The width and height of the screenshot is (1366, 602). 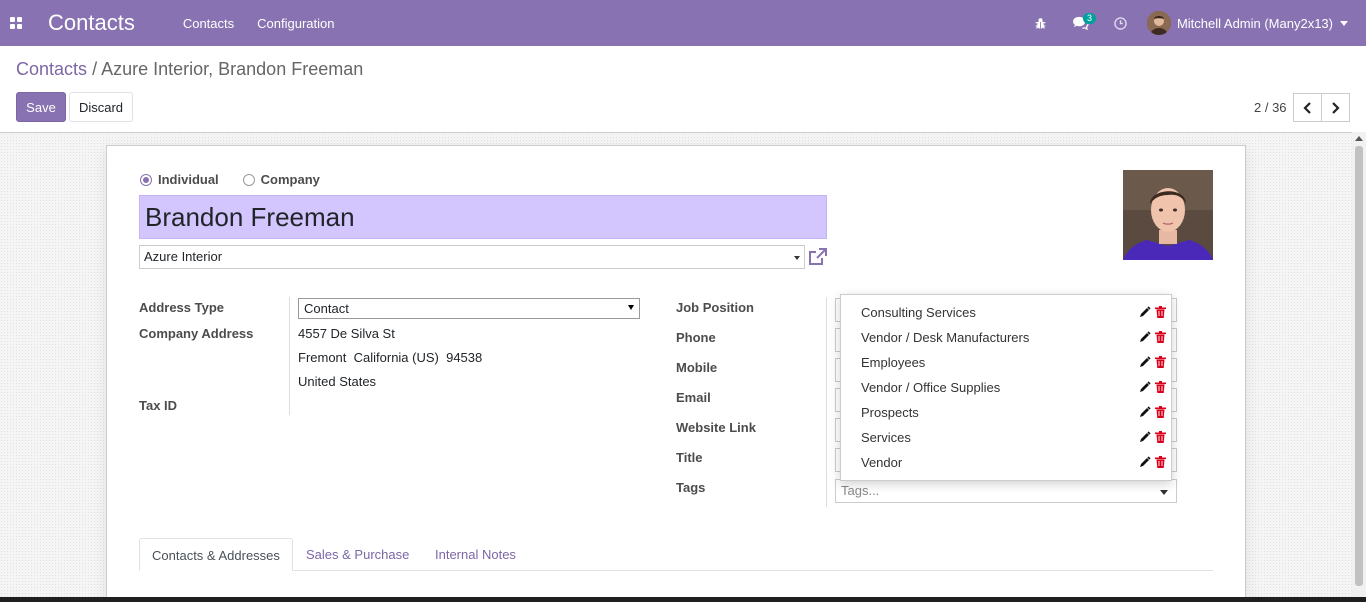 What do you see at coordinates (41, 107) in the screenshot?
I see `save-button: Save` at bounding box center [41, 107].